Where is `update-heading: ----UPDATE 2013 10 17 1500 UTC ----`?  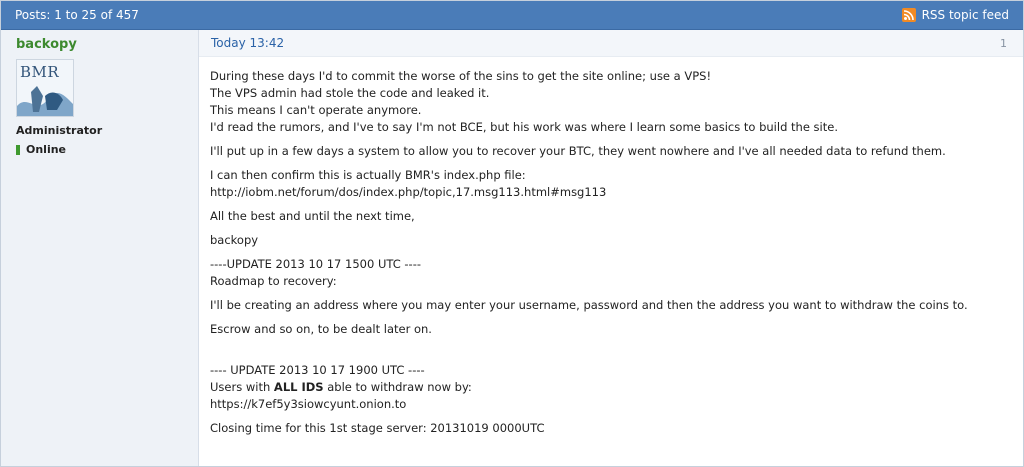 update-heading: ----UPDATE 2013 10 17 1500 UTC ---- is located at coordinates (315, 264).